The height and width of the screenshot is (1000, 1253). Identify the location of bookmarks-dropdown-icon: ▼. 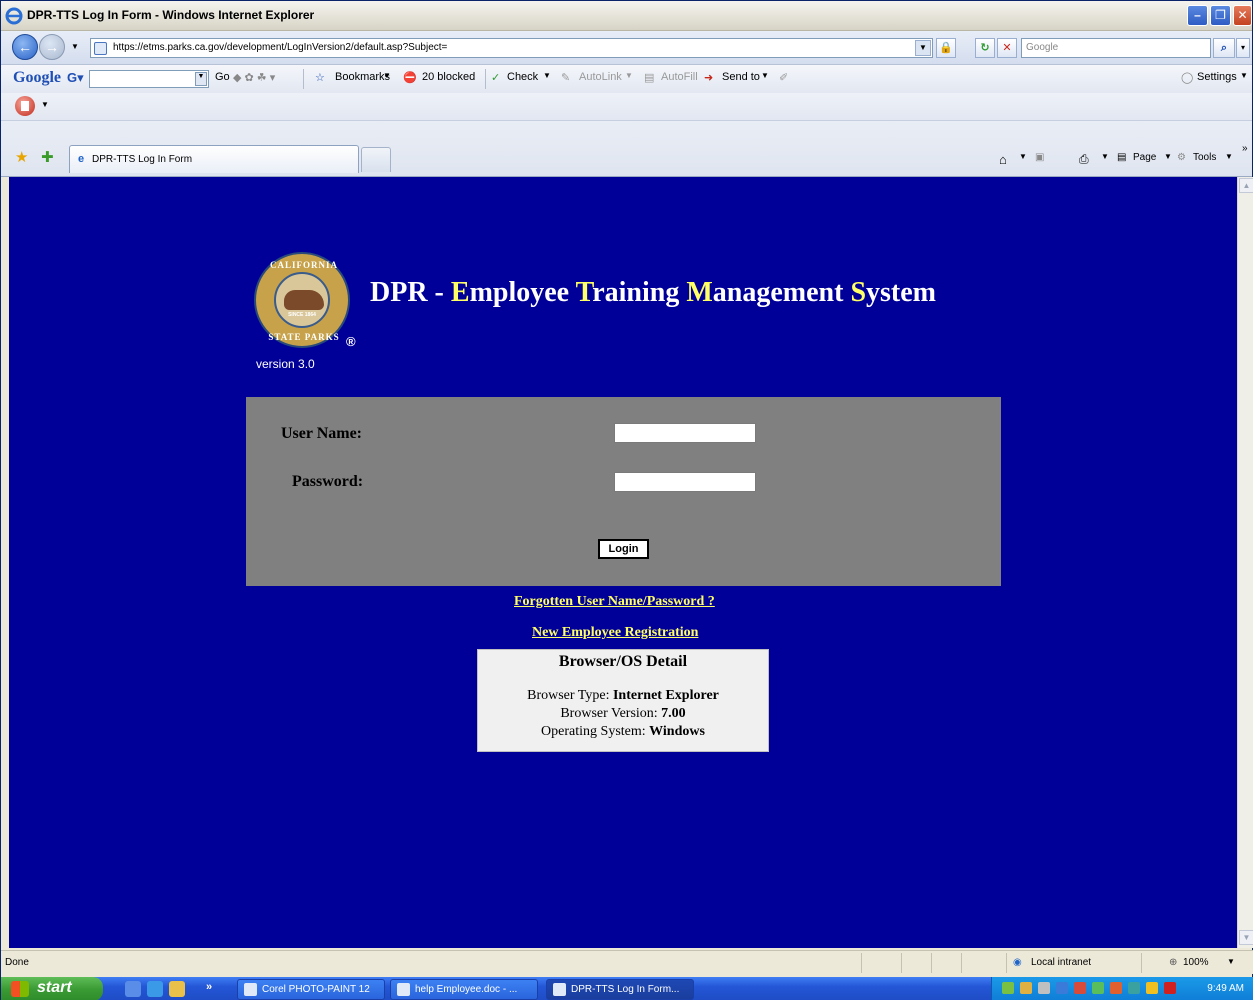
(387, 75).